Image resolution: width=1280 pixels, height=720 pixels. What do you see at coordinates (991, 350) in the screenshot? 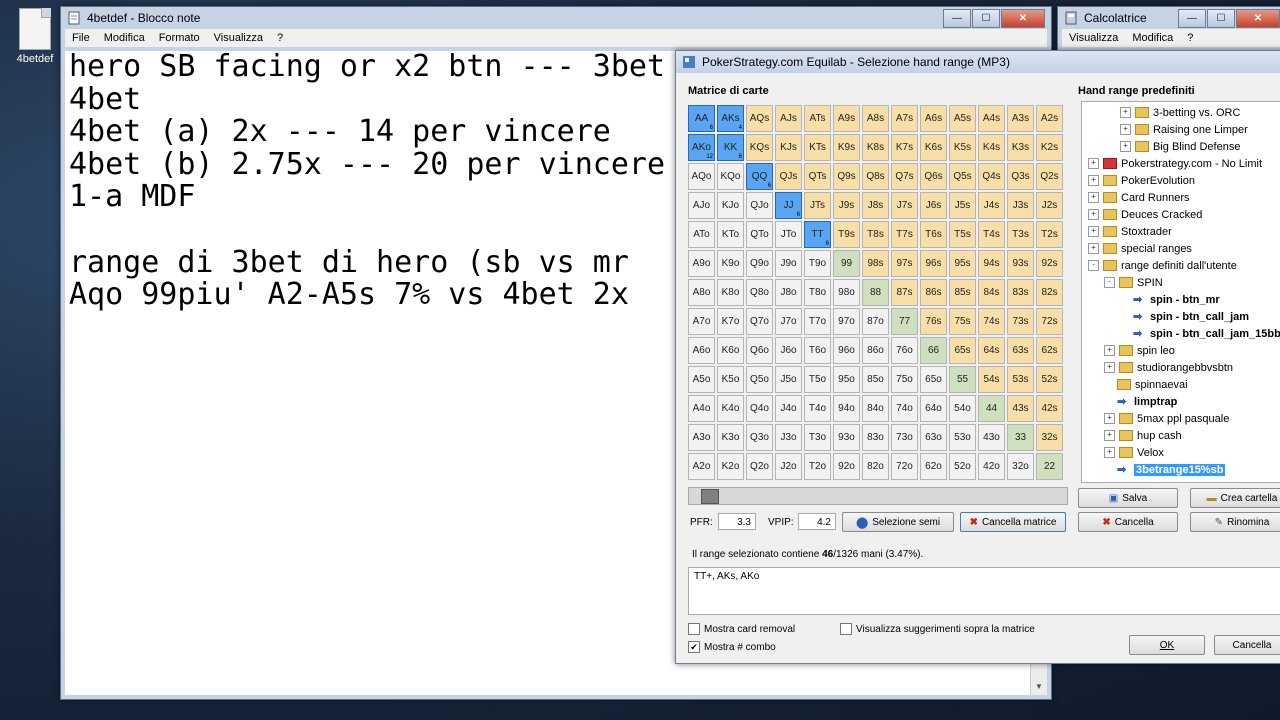
I see `hand-cell-64s: 64s` at bounding box center [991, 350].